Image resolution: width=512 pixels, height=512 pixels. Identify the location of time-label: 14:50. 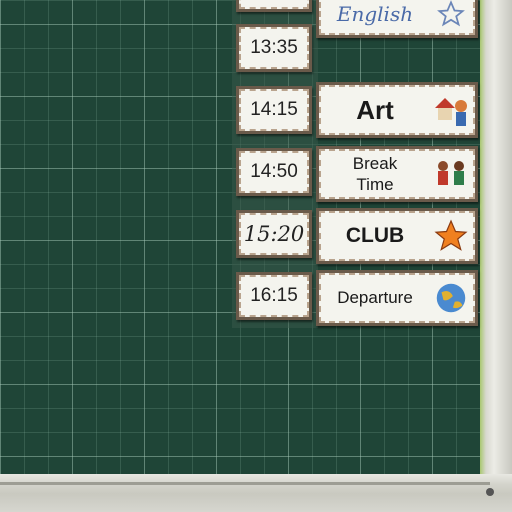
(274, 171).